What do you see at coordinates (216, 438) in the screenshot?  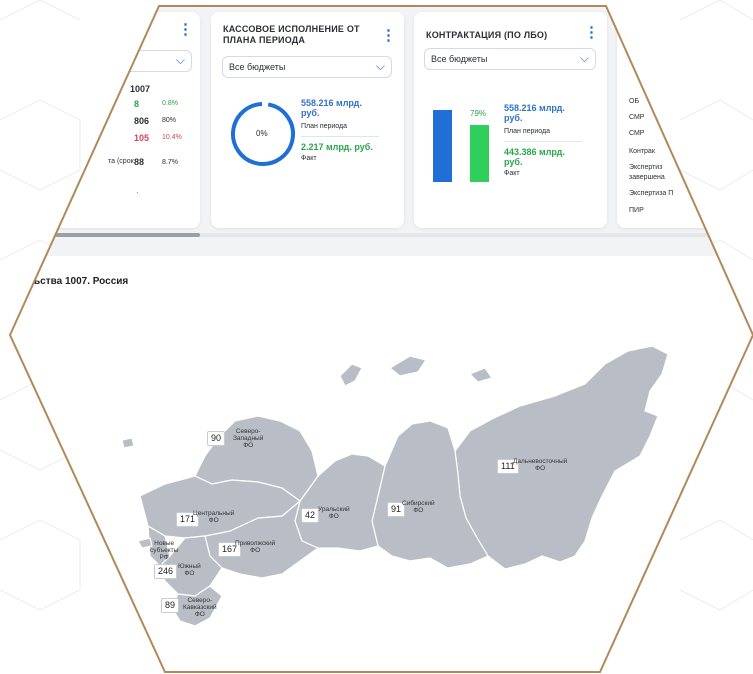 I see `region-count-badge: 90` at bounding box center [216, 438].